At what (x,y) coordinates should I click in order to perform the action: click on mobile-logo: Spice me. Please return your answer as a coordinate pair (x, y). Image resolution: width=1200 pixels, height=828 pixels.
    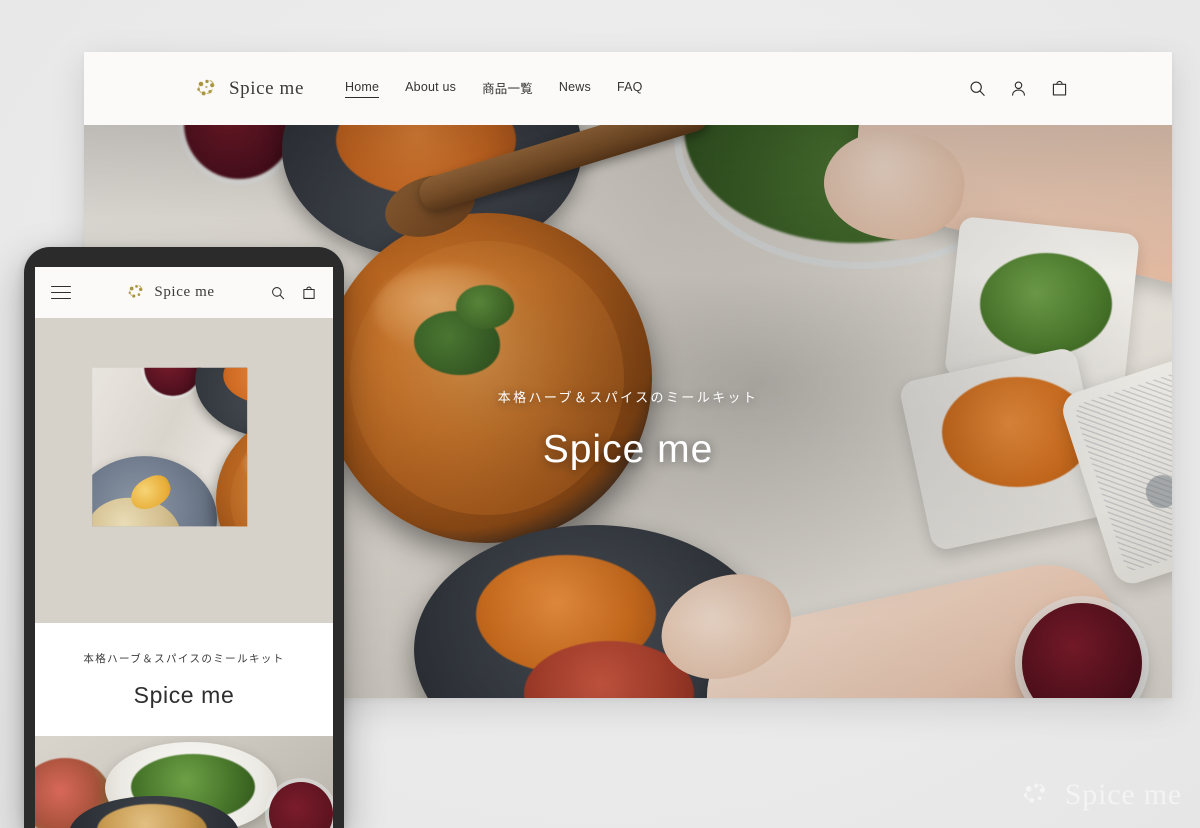
    Looking at the image, I should click on (170, 292).